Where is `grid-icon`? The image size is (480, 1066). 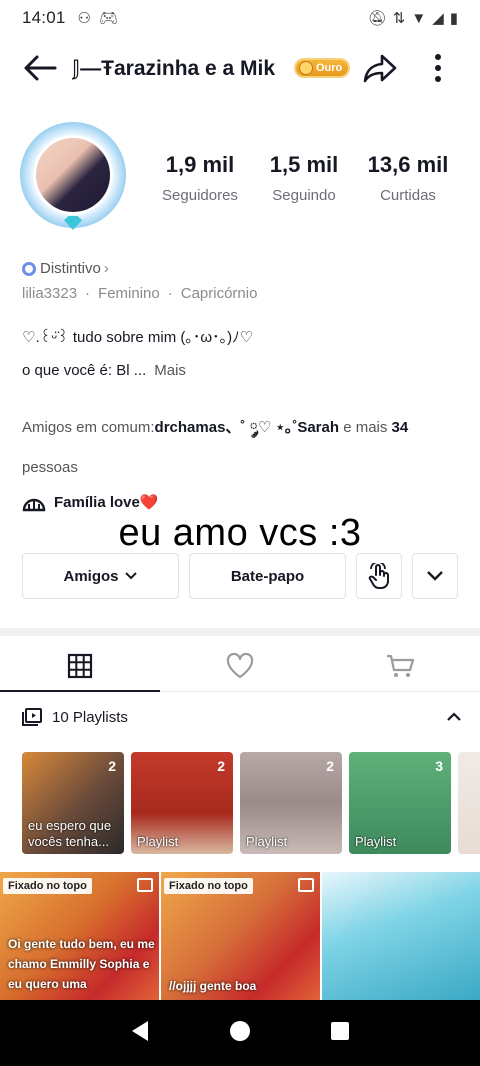
grid-icon is located at coordinates (80, 665).